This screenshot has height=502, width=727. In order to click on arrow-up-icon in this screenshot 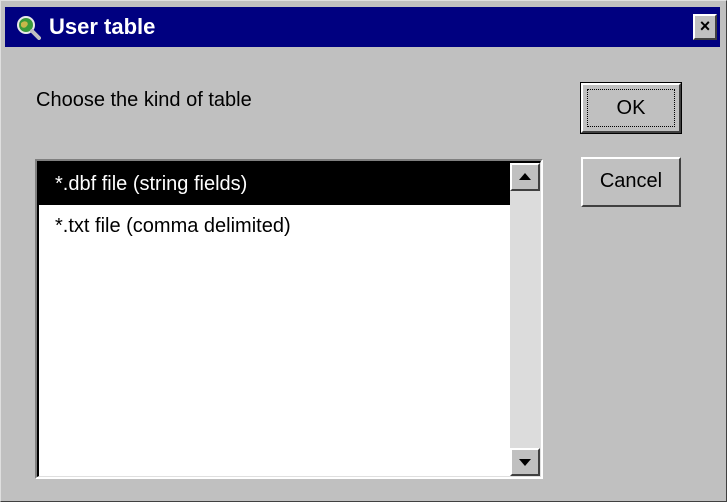, I will do `click(525, 176)`.